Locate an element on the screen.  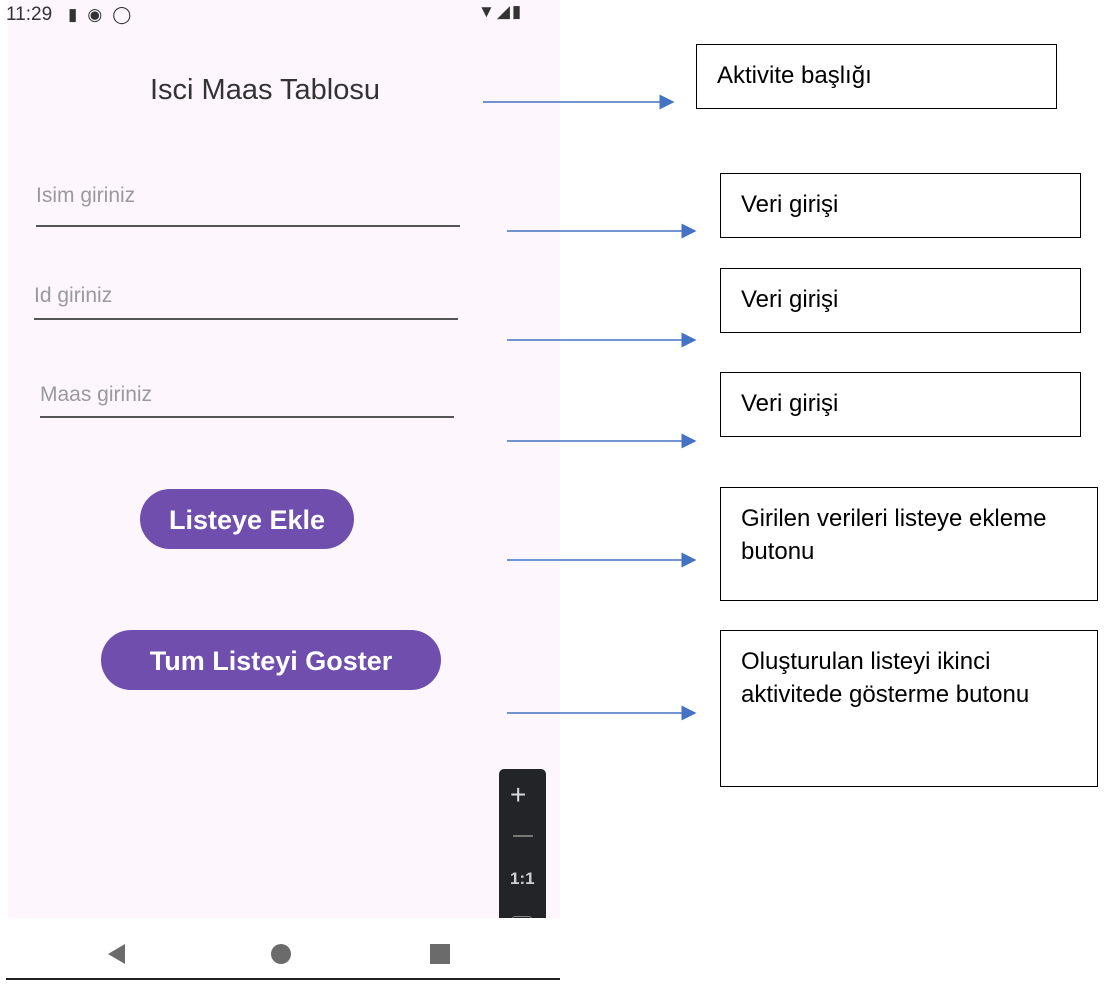
battery-icon: ▮ is located at coordinates (516, 11).